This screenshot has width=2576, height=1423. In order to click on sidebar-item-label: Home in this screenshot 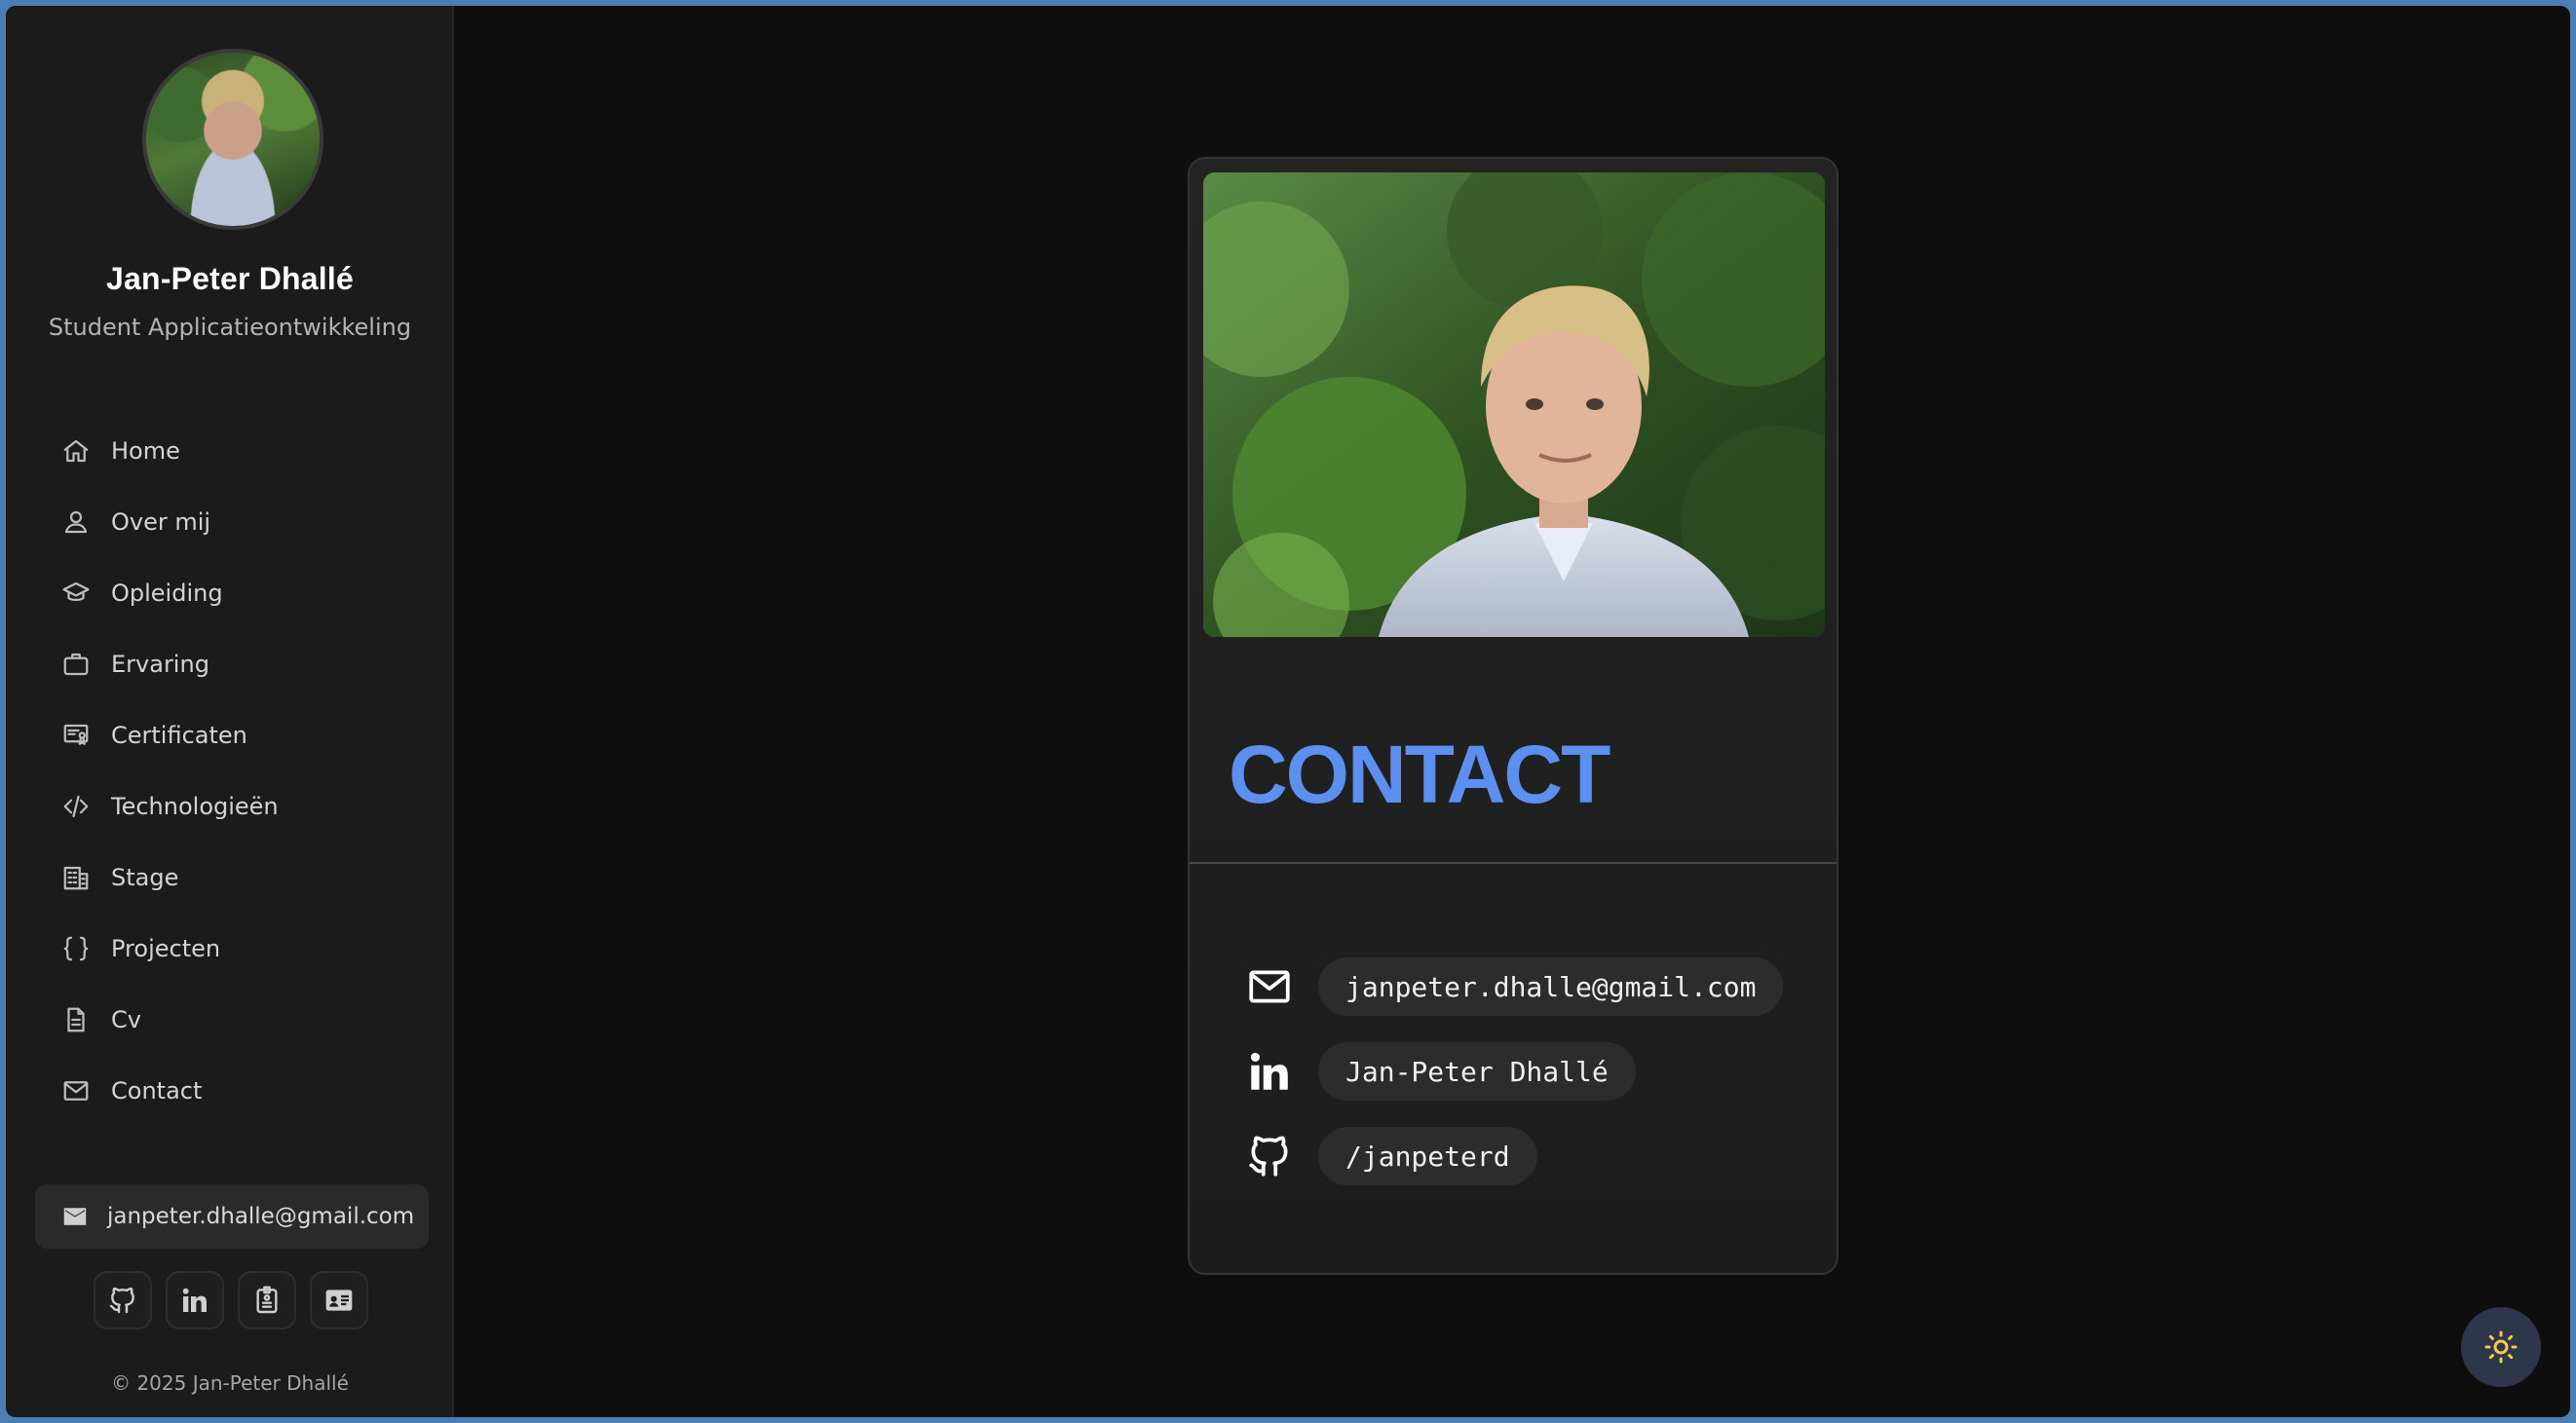, I will do `click(145, 450)`.